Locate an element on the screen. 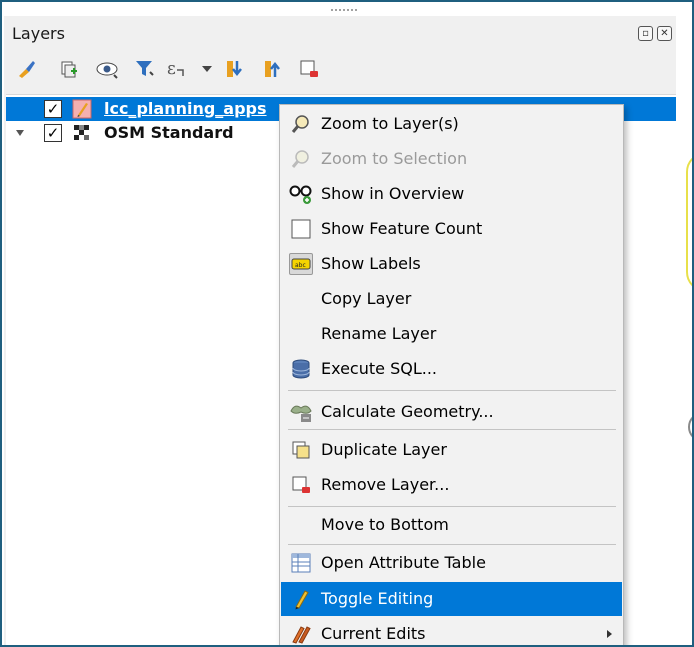 Image resolution: width=694 pixels, height=647 pixels. database-icon is located at coordinates (301, 369).